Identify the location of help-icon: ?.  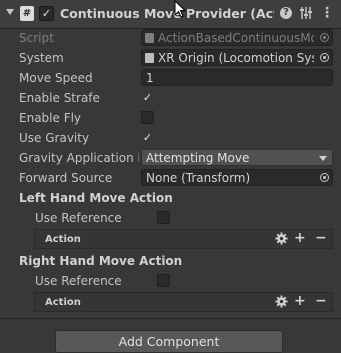
(286, 13).